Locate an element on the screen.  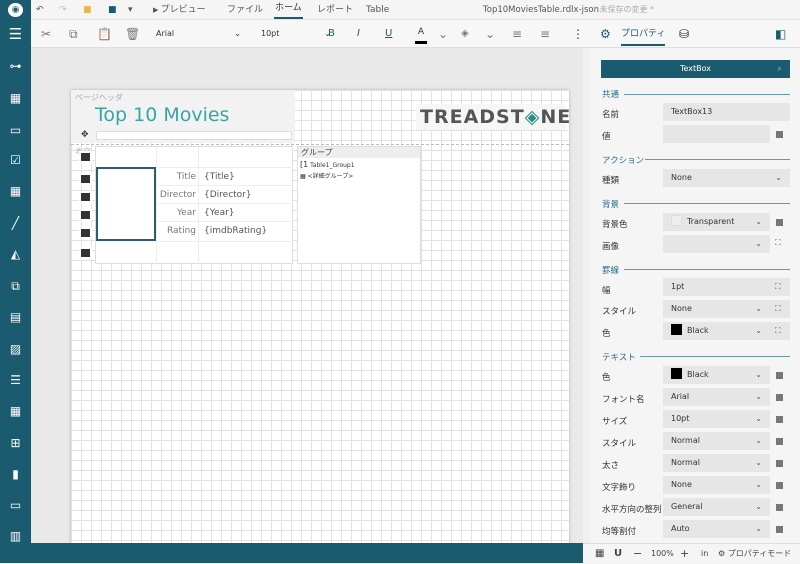
shape-icon: ◭ is located at coordinates (15, 254).